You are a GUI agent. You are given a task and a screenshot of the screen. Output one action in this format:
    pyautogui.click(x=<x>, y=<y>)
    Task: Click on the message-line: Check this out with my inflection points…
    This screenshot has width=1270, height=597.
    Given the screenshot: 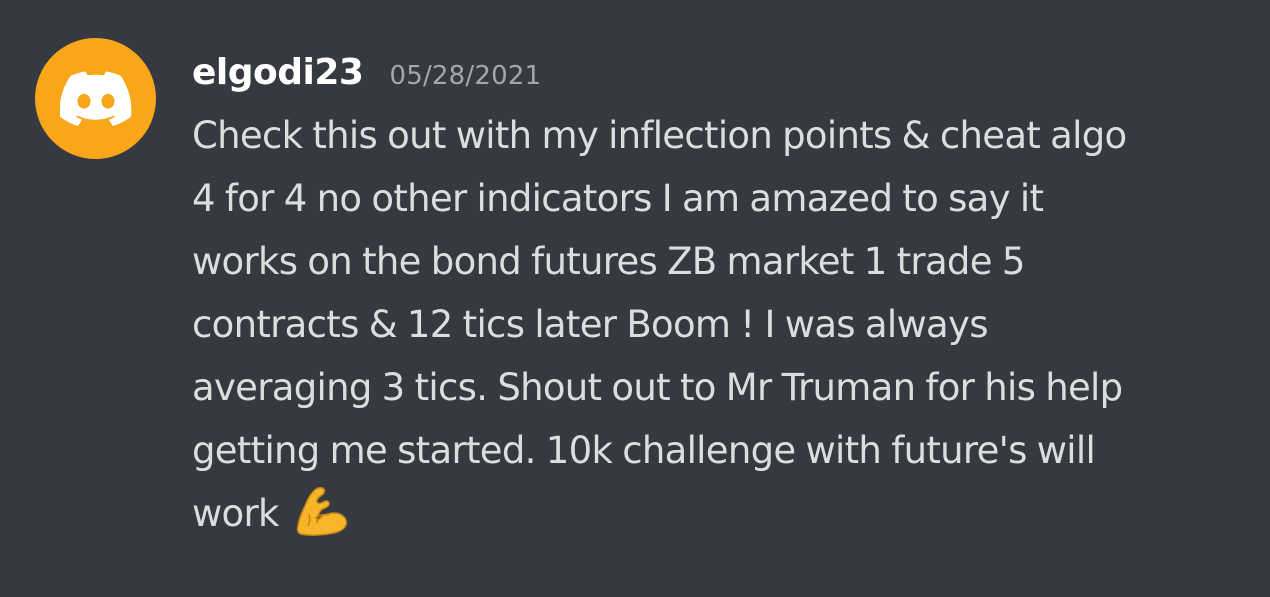 What is the action you would take?
    pyautogui.click(x=659, y=135)
    